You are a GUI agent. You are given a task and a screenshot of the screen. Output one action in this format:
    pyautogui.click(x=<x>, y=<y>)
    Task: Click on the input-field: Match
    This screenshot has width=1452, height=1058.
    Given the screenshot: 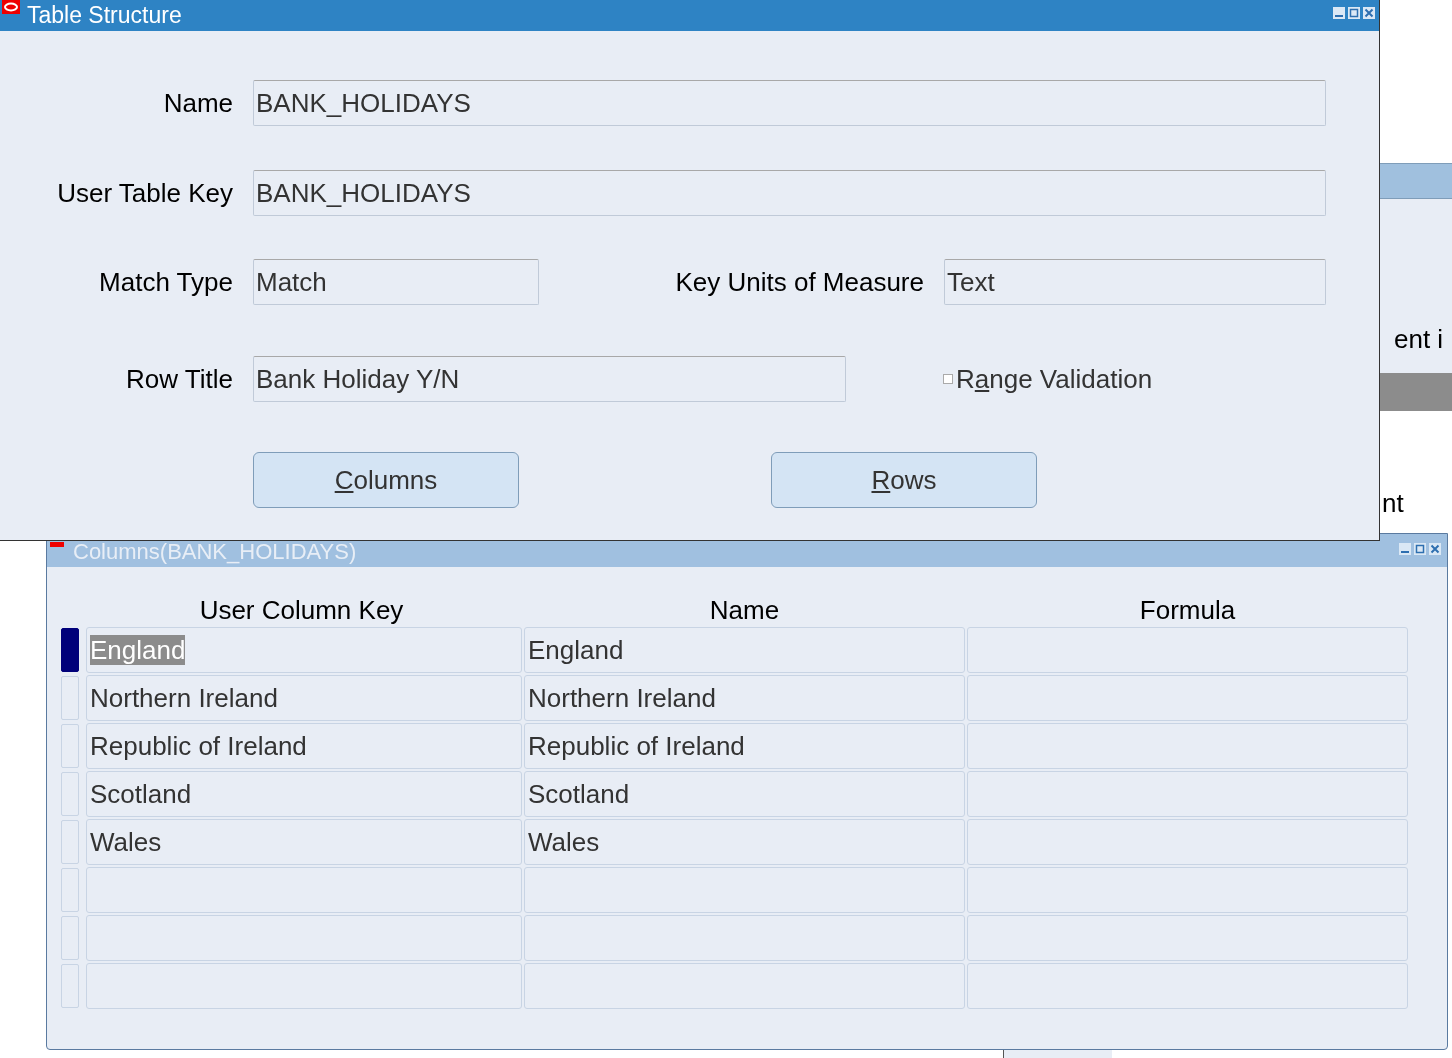 What is the action you would take?
    pyautogui.click(x=396, y=282)
    